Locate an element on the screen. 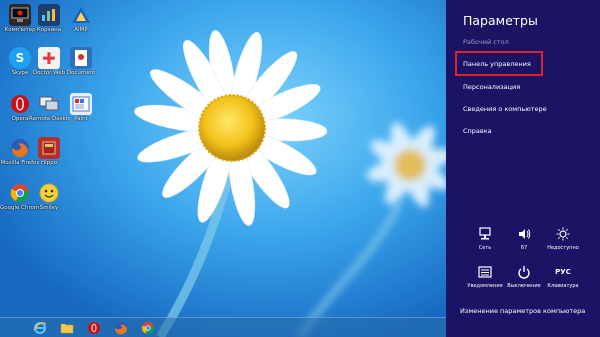 The height and width of the screenshot is (337, 600). quick-setting-label: Выключение is located at coordinates (524, 286).